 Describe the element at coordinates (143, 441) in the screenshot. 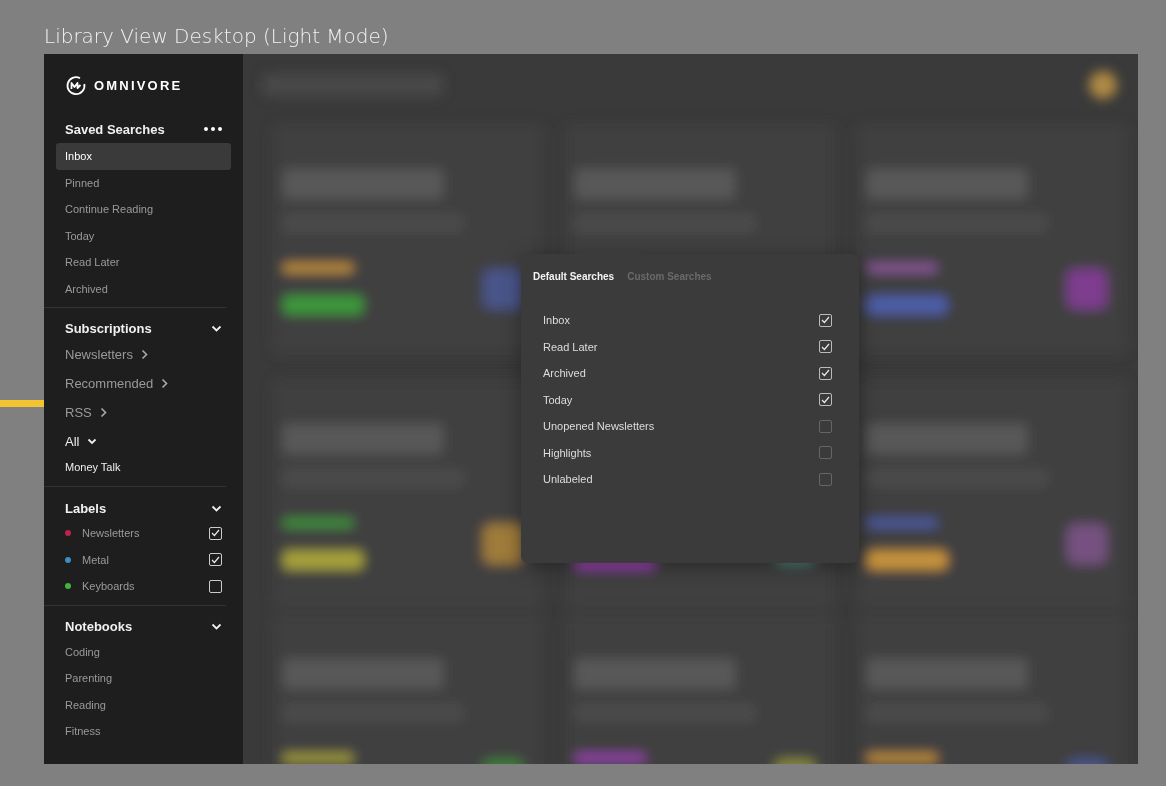

I see `sidebar-item: All` at that location.